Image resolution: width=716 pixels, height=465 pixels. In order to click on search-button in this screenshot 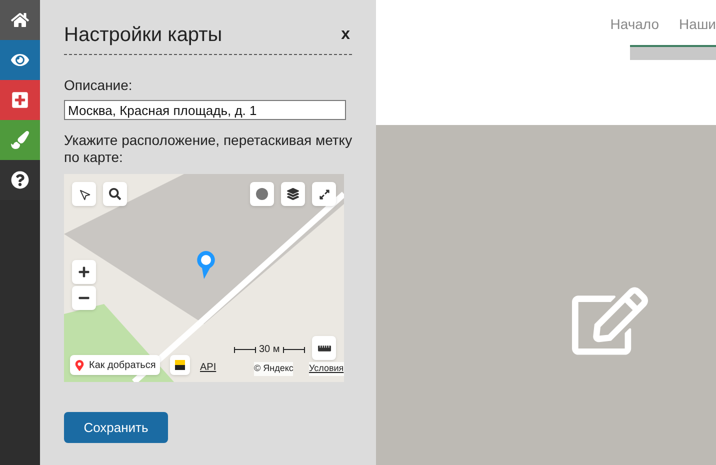, I will do `click(115, 194)`.